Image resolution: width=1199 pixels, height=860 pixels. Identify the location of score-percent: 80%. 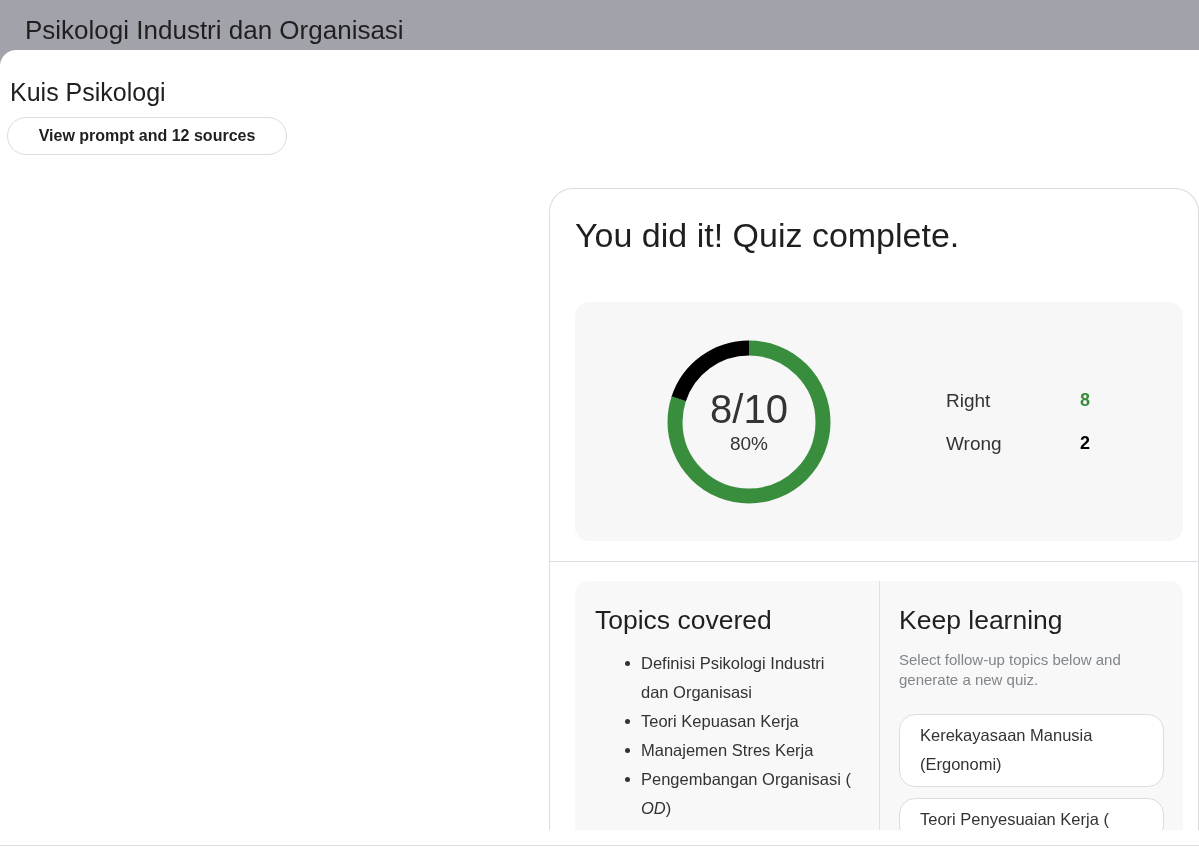
(749, 444).